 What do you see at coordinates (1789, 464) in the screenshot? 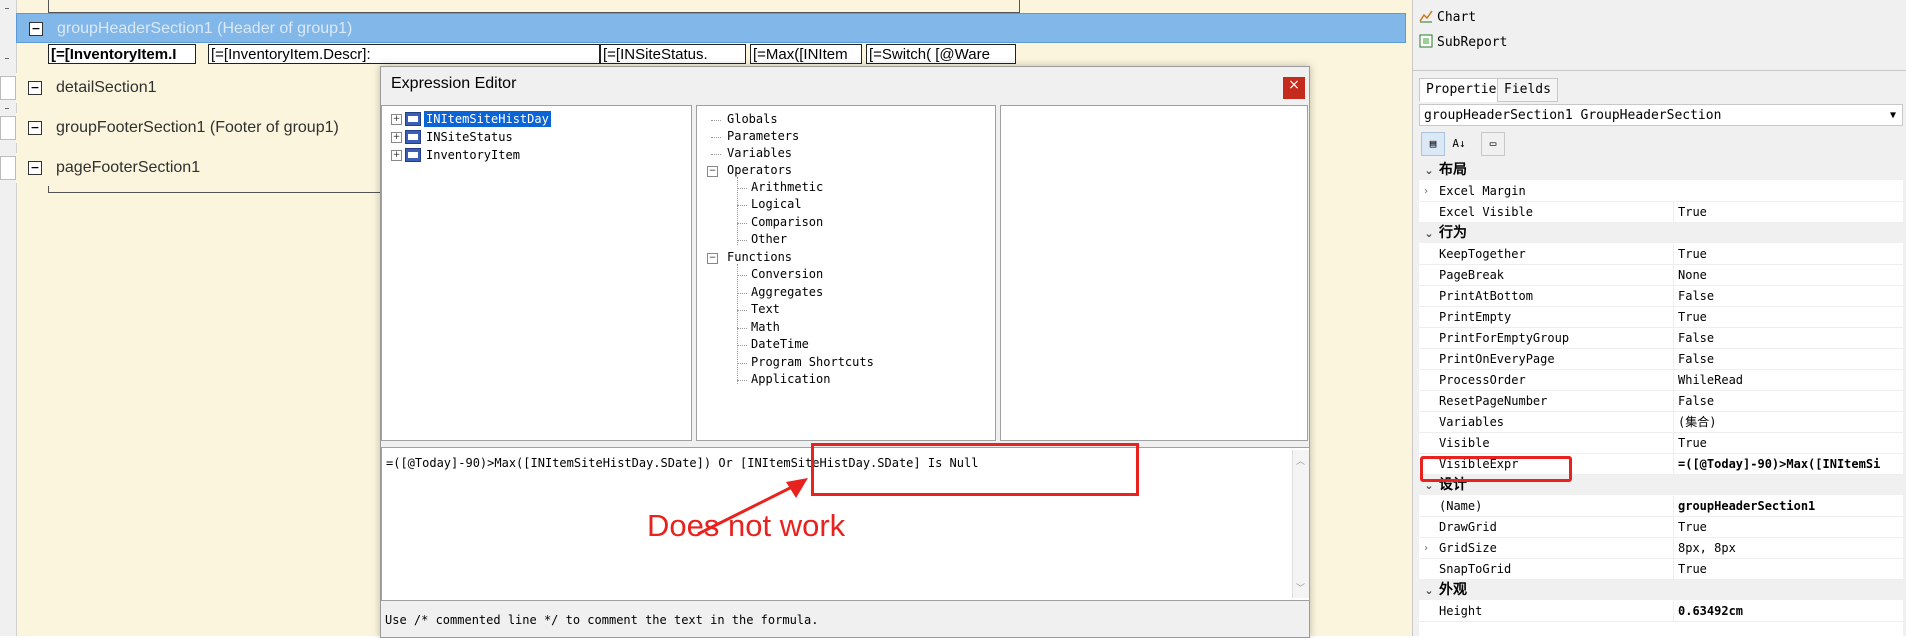
I see `property-value: =([@Today]-90)>Max([INItemSi` at bounding box center [1789, 464].